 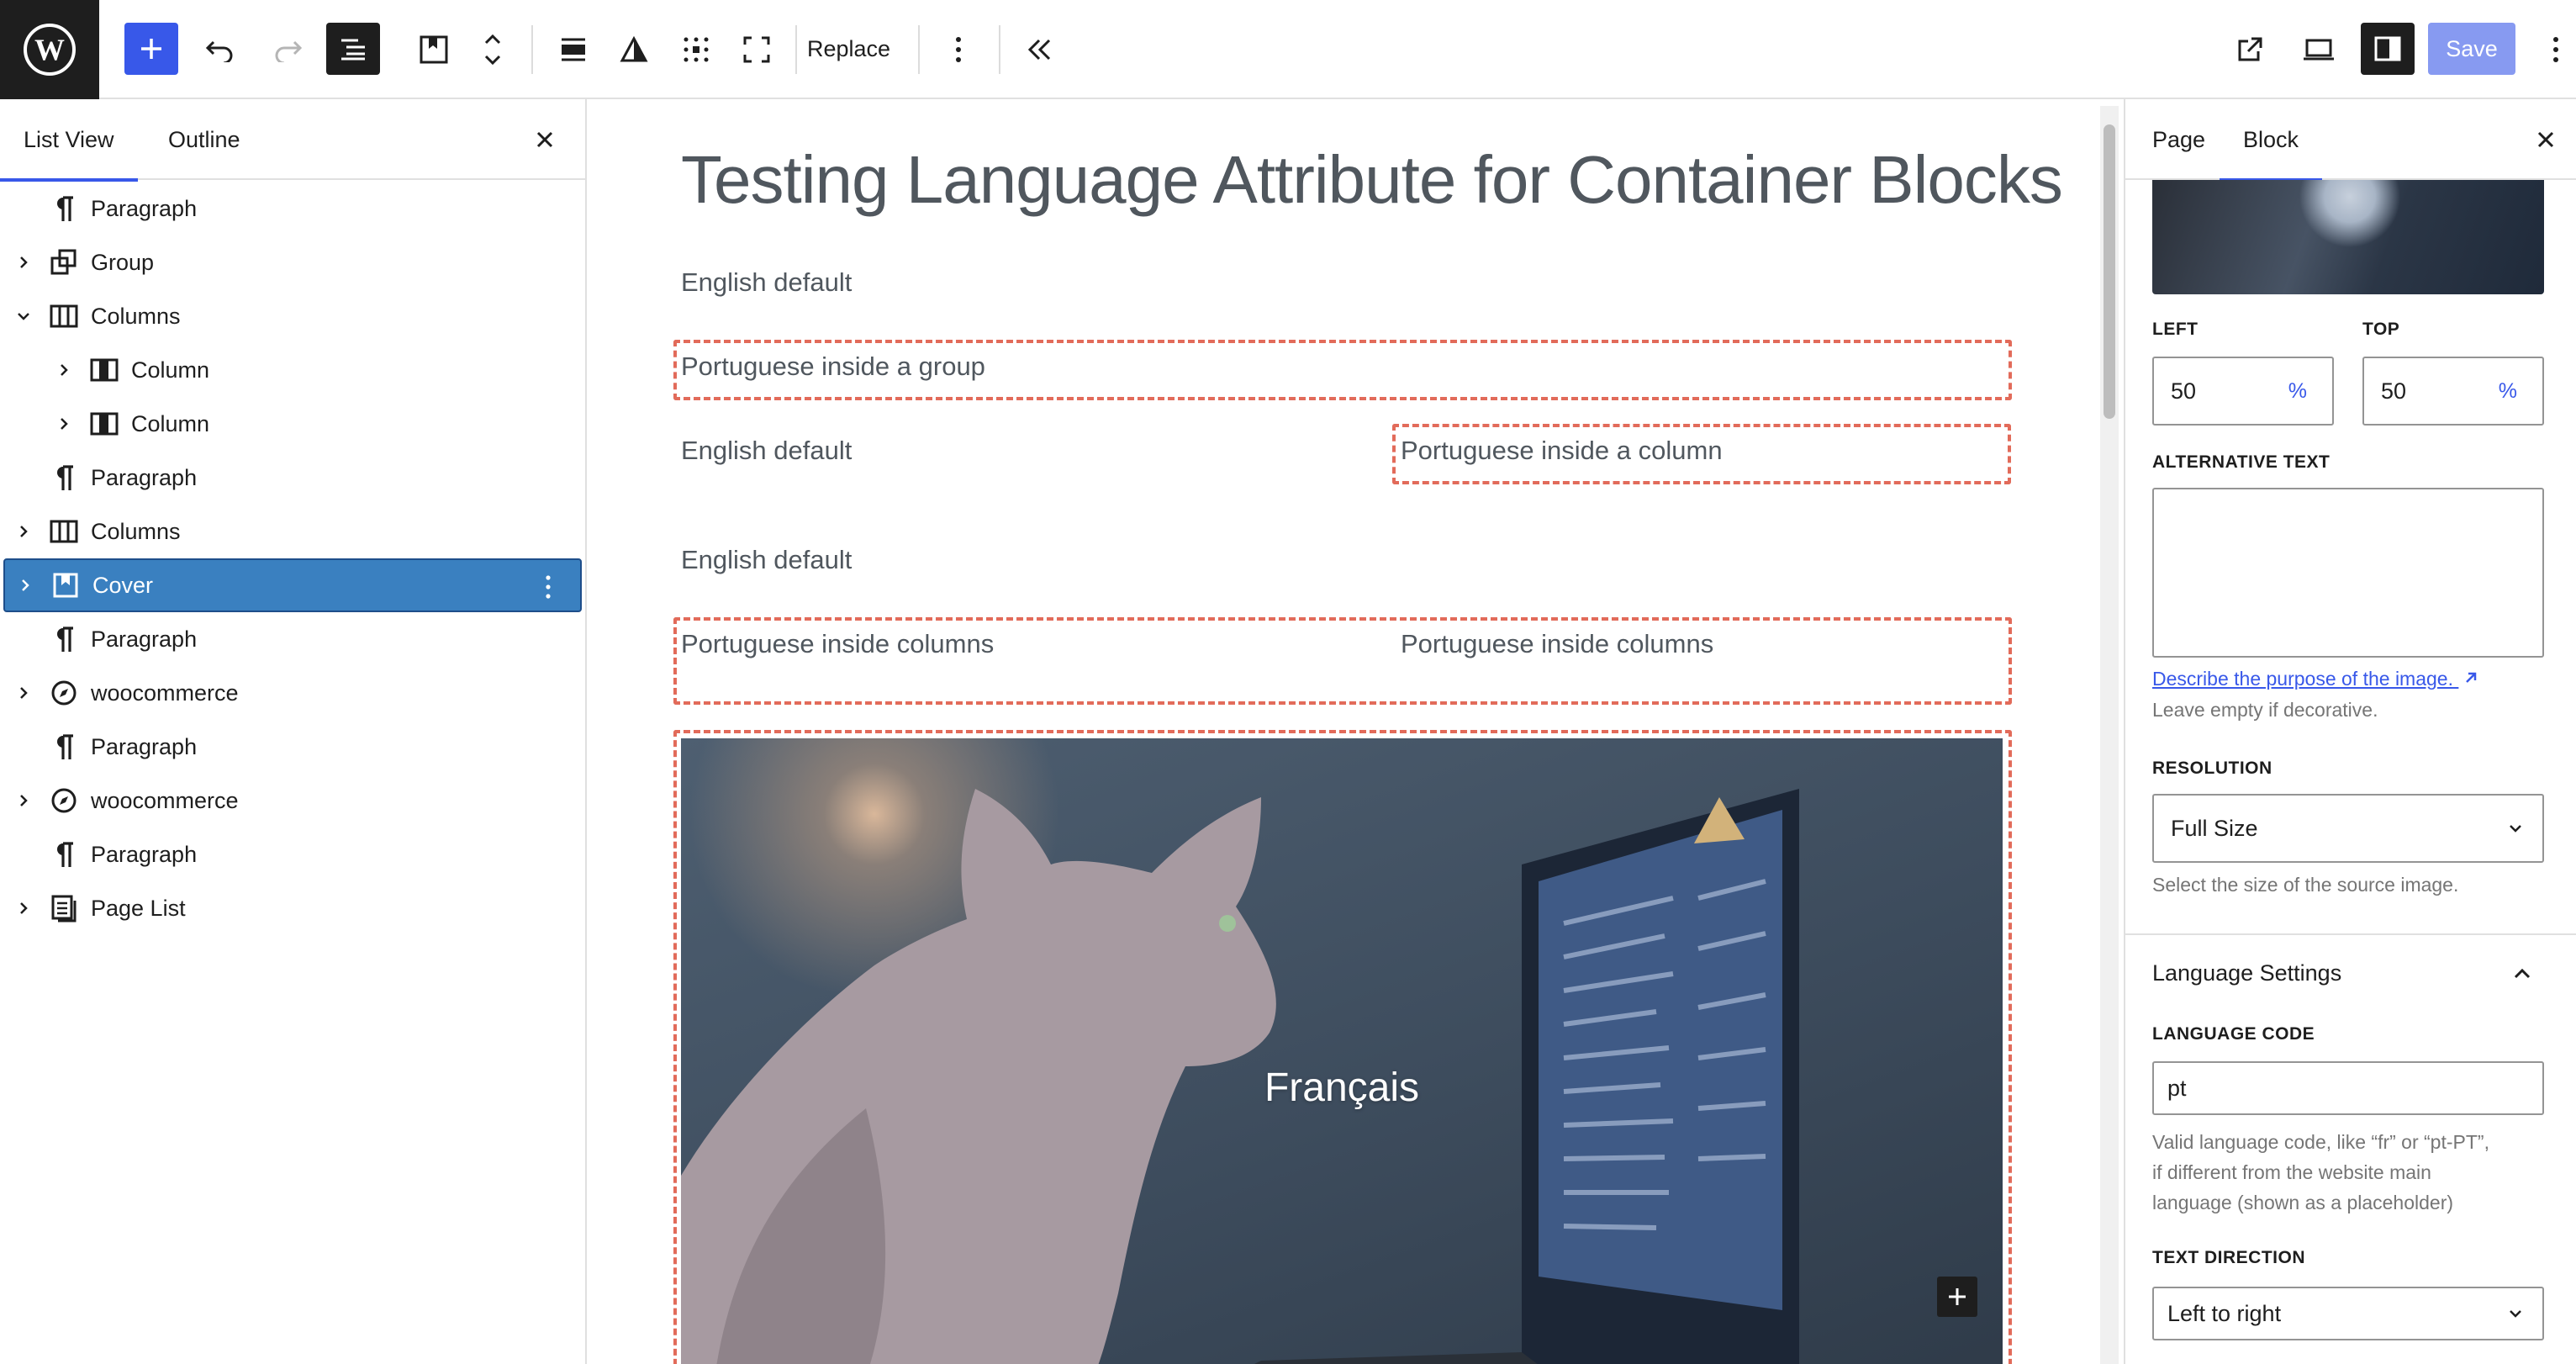 I want to click on move-up-down-button, so click(x=492, y=50).